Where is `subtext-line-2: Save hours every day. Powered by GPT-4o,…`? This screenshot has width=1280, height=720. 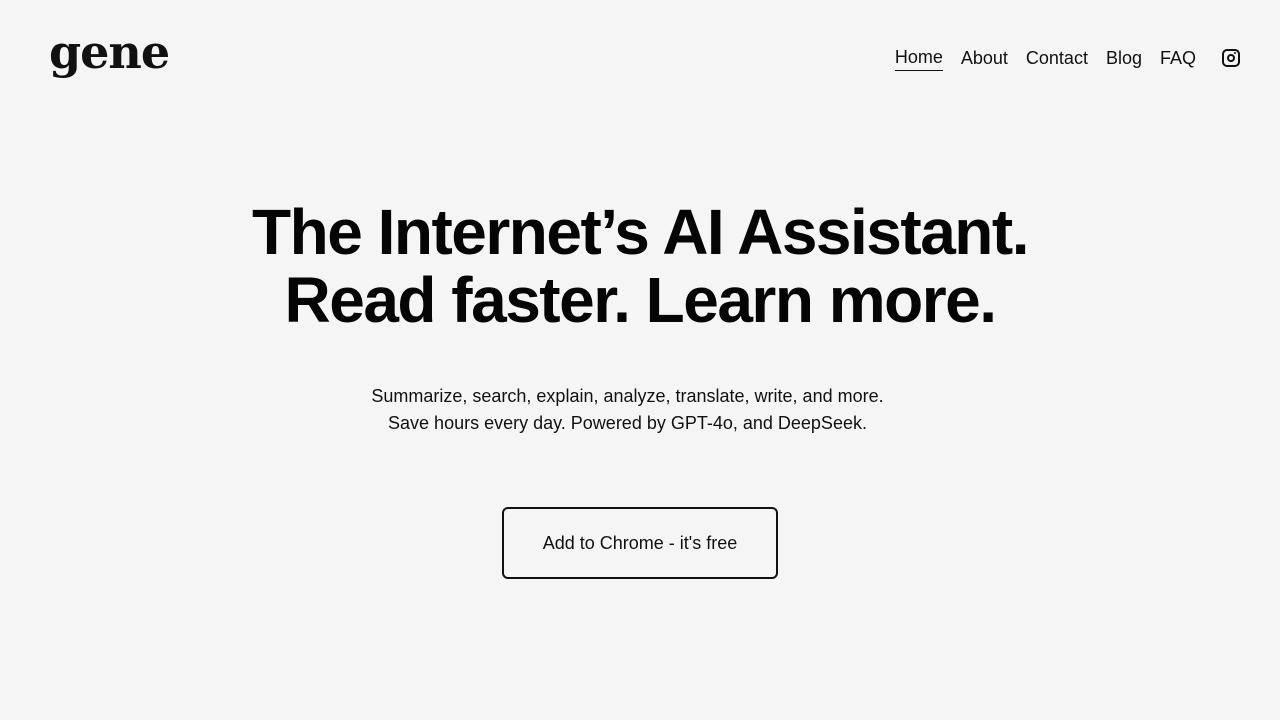 subtext-line-2: Save hours every day. Powered by GPT-4o,… is located at coordinates (627, 423).